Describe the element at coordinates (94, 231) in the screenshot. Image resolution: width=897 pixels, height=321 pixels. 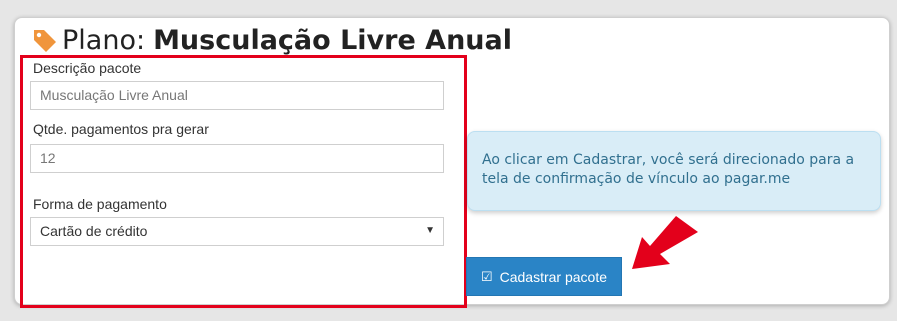
I see `payment-method-value: Cartão de crédito` at that location.